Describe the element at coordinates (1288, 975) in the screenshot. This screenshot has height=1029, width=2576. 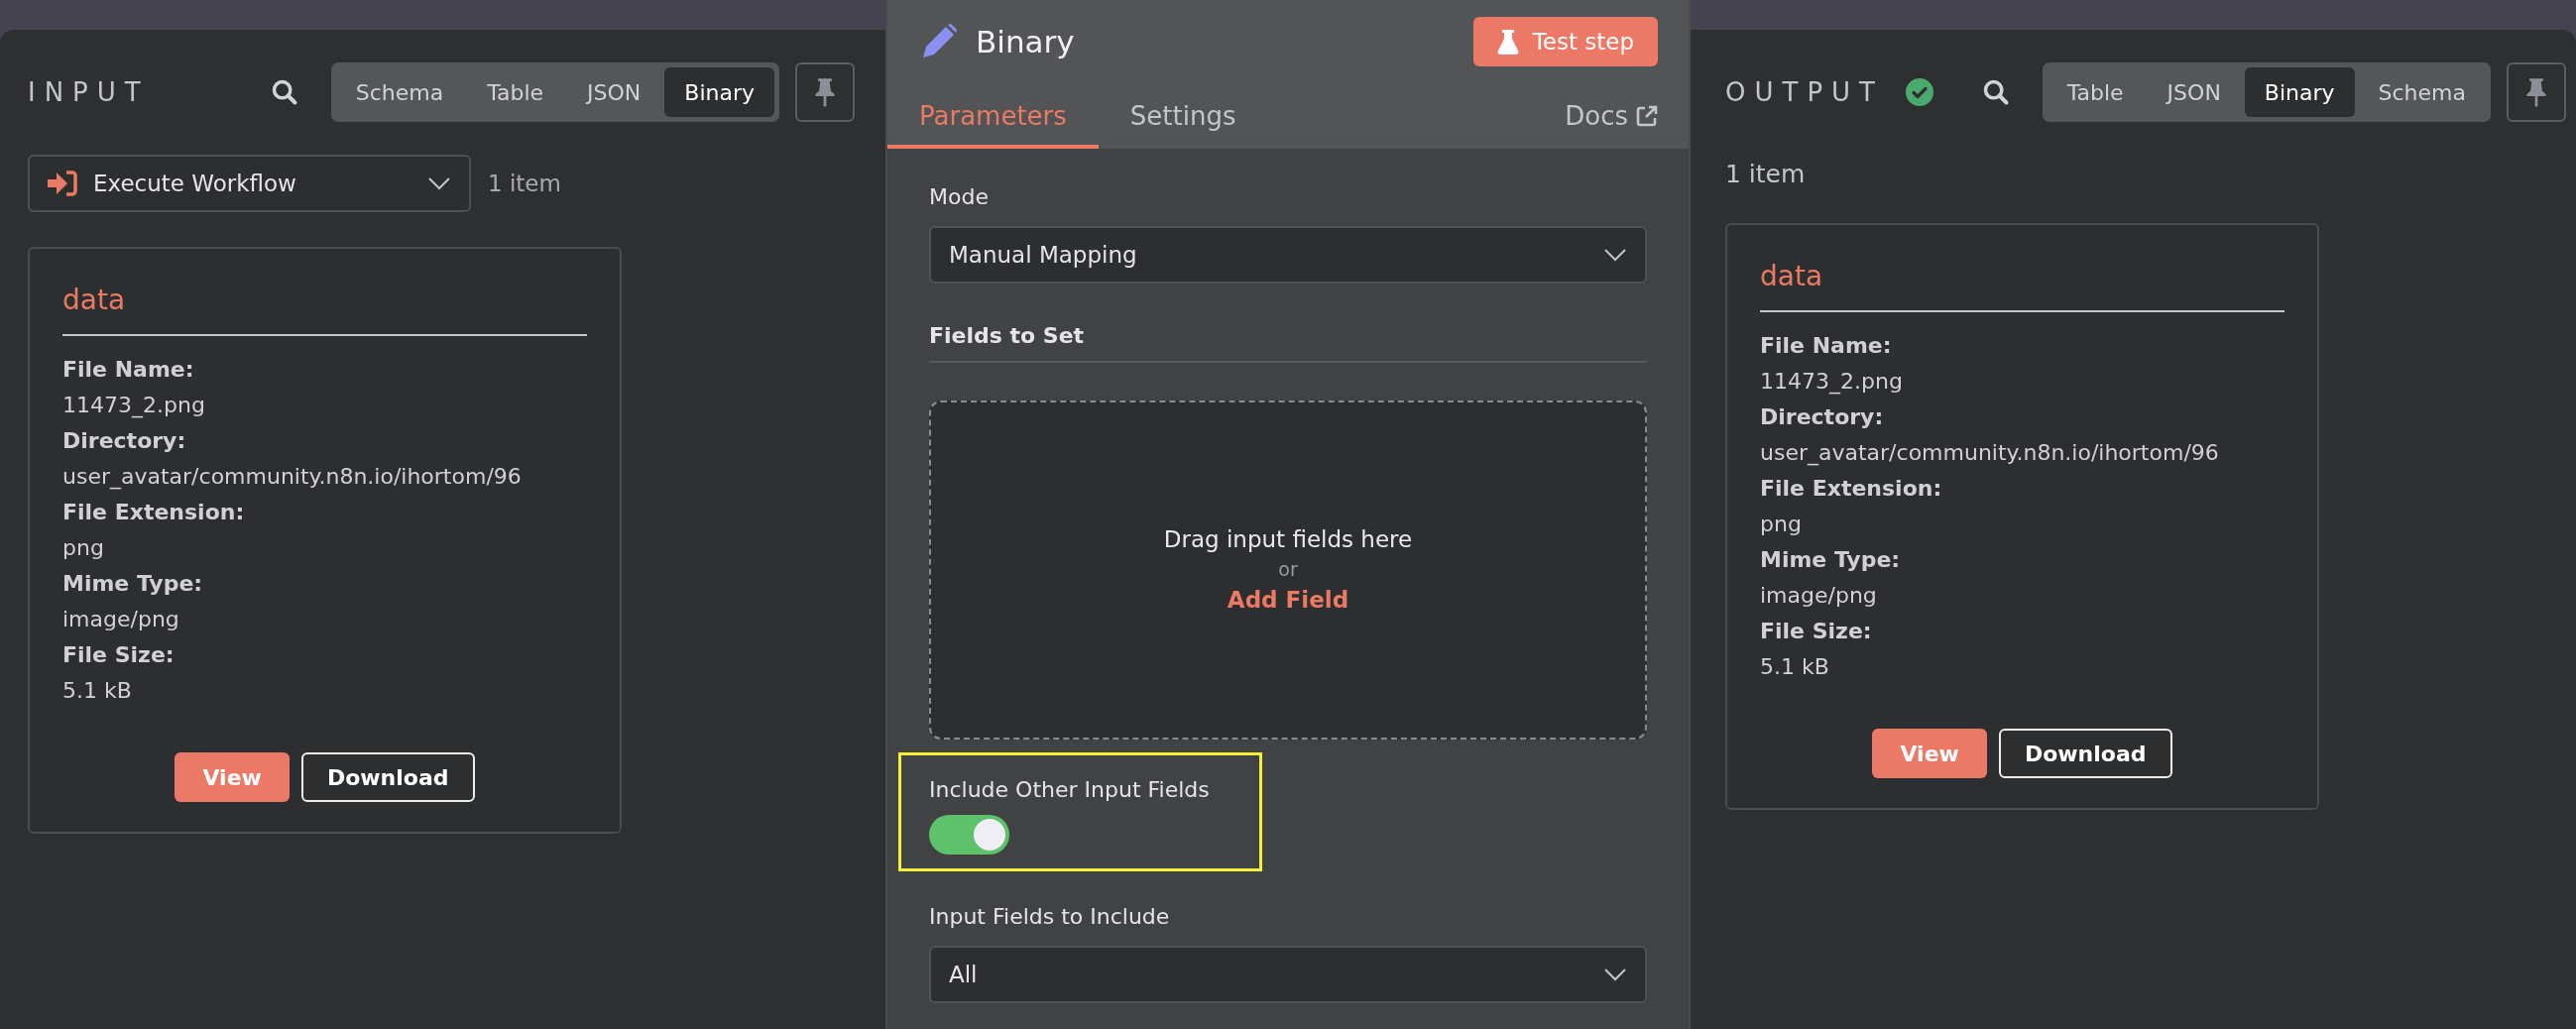
I see `select-field: All` at that location.